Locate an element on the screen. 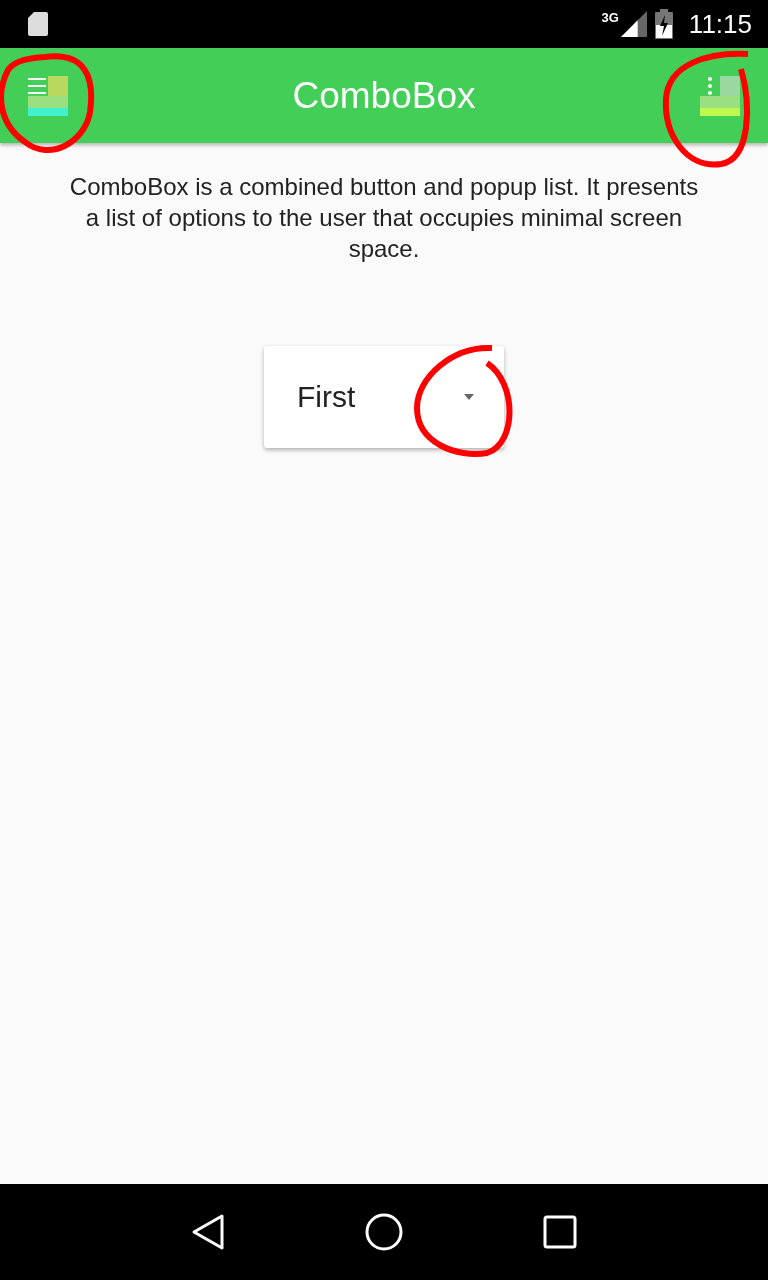 This screenshot has width=768, height=1280. signal-icon is located at coordinates (633, 24).